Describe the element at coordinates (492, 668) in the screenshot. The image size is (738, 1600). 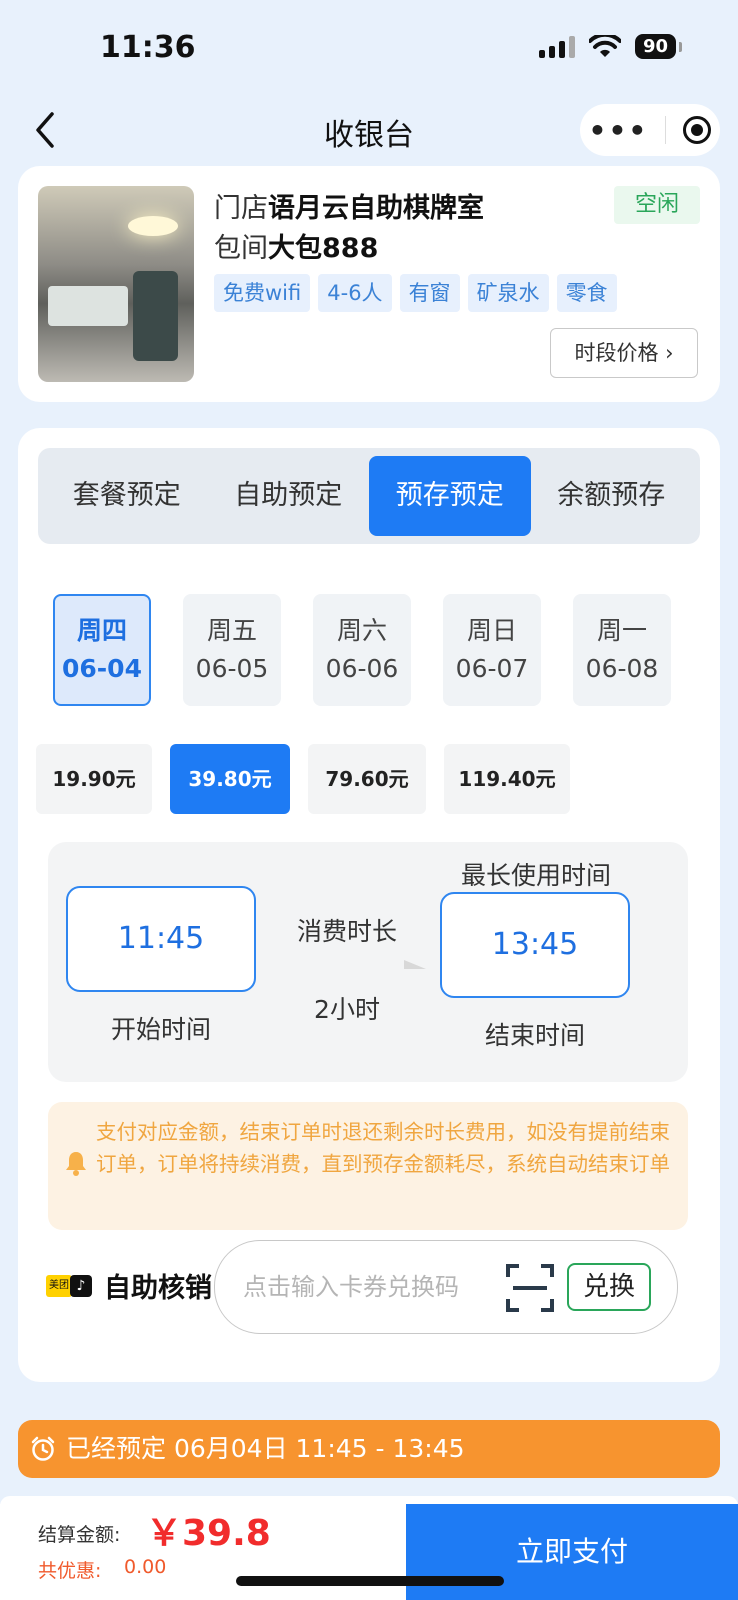
I see `date-value: 06-07` at that location.